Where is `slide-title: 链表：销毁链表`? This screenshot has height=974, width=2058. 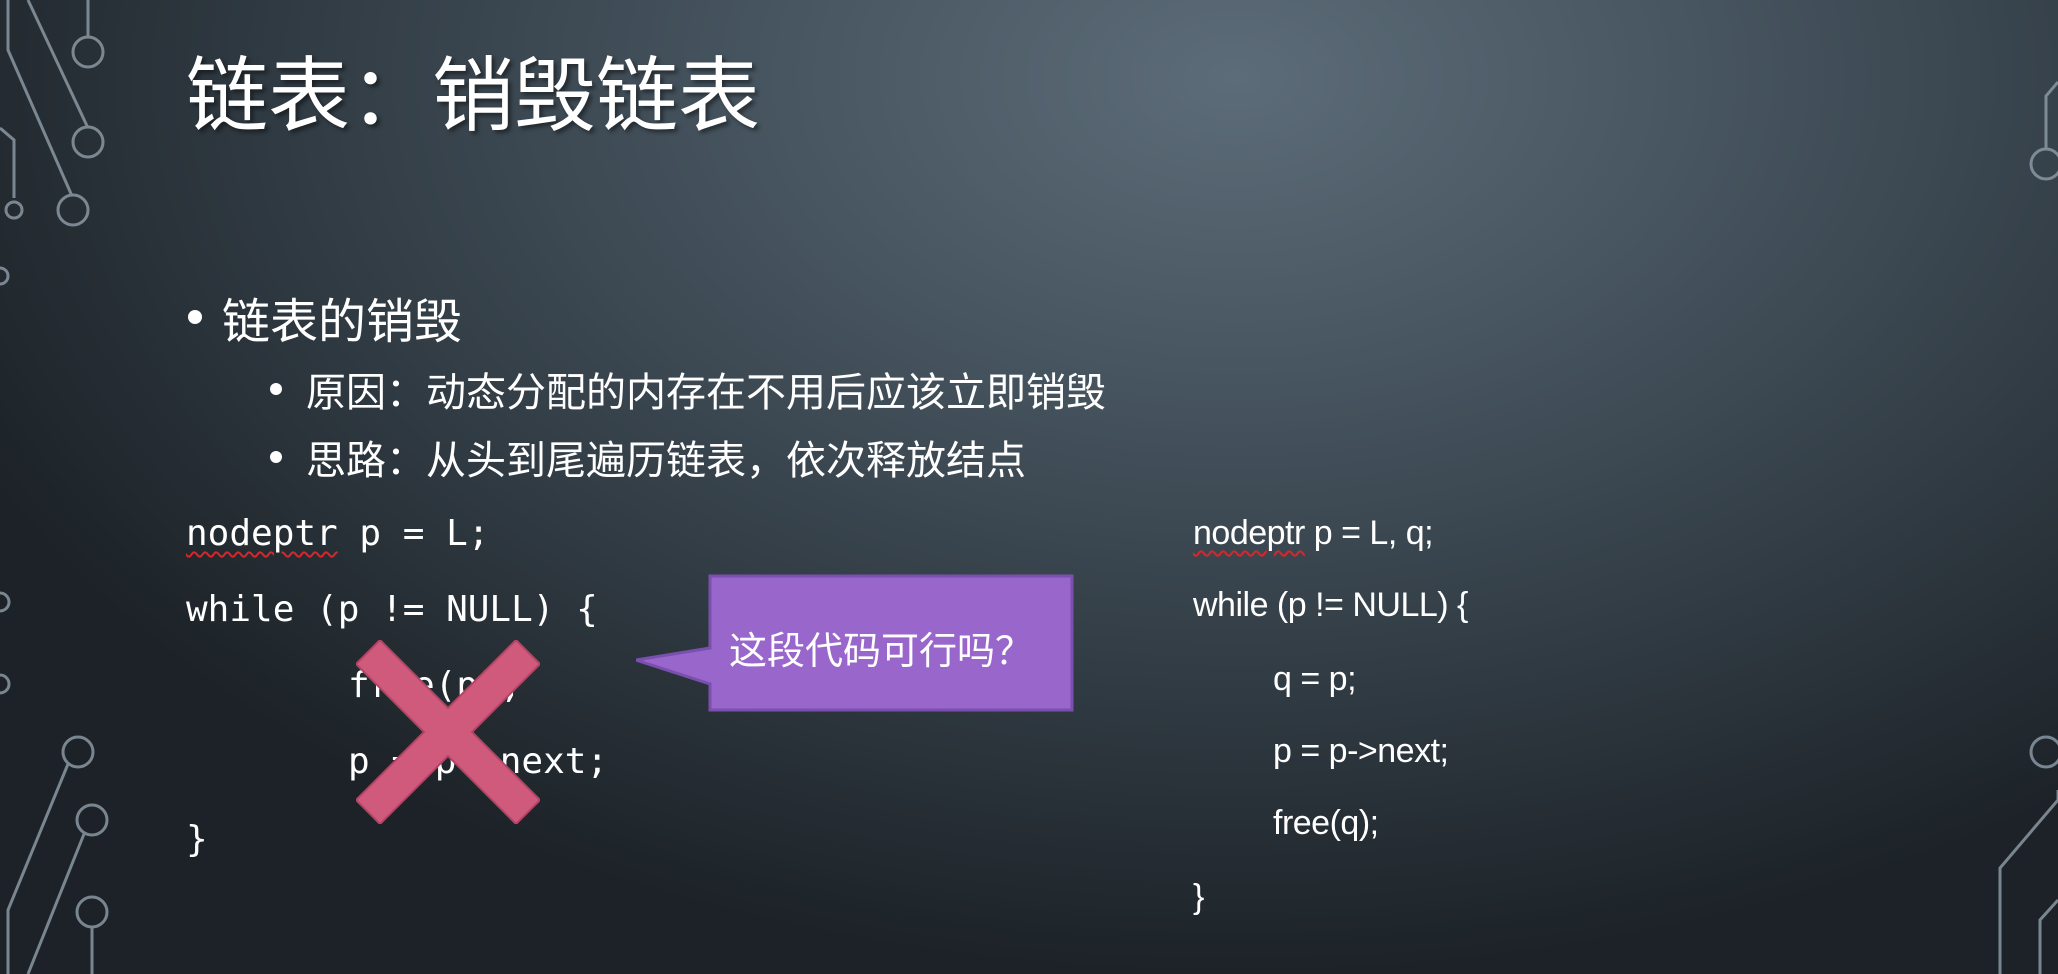
slide-title: 链表：销毁链表 is located at coordinates (473, 96).